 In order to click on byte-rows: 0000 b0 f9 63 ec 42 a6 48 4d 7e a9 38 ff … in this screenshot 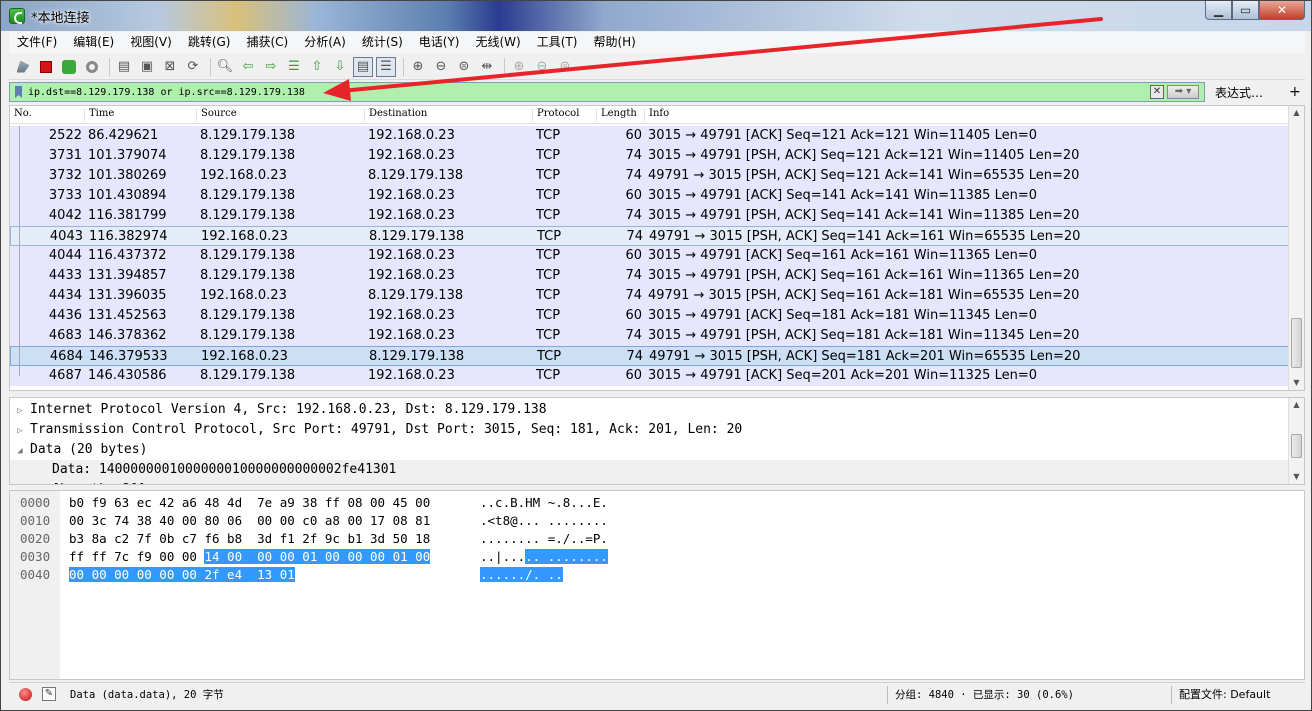, I will do `click(657, 539)`.